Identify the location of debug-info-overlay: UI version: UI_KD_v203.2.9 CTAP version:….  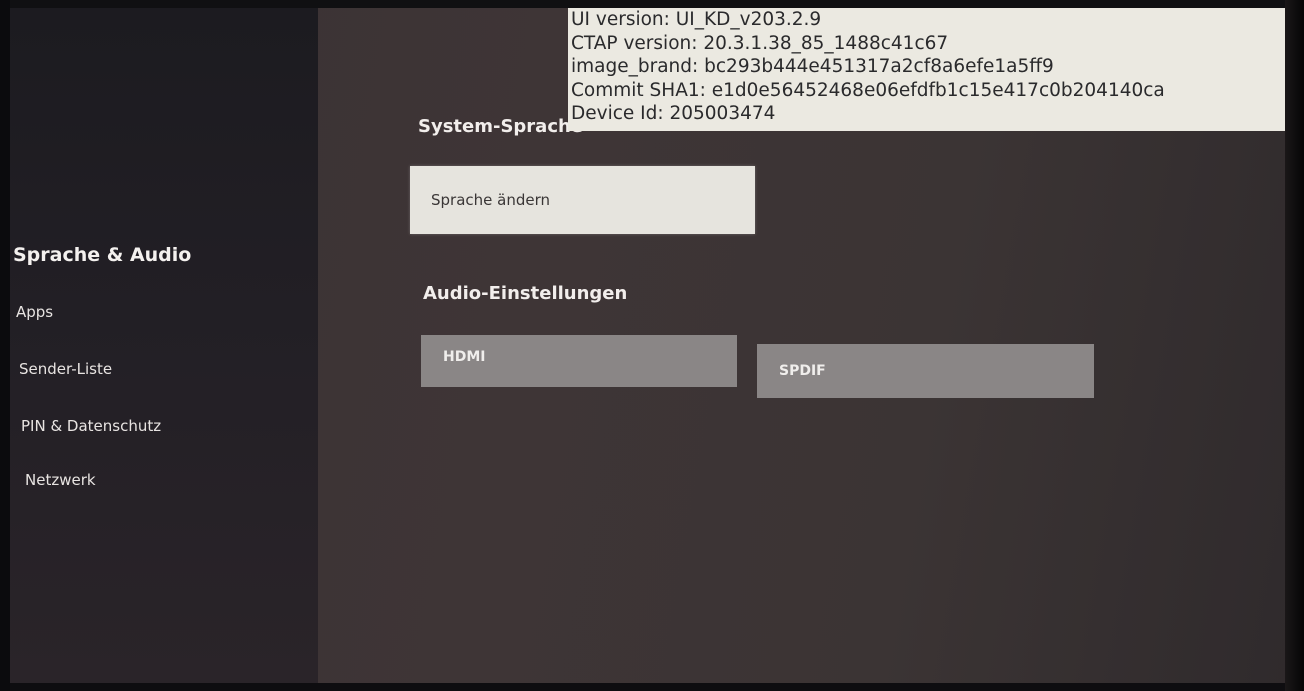
(926, 69).